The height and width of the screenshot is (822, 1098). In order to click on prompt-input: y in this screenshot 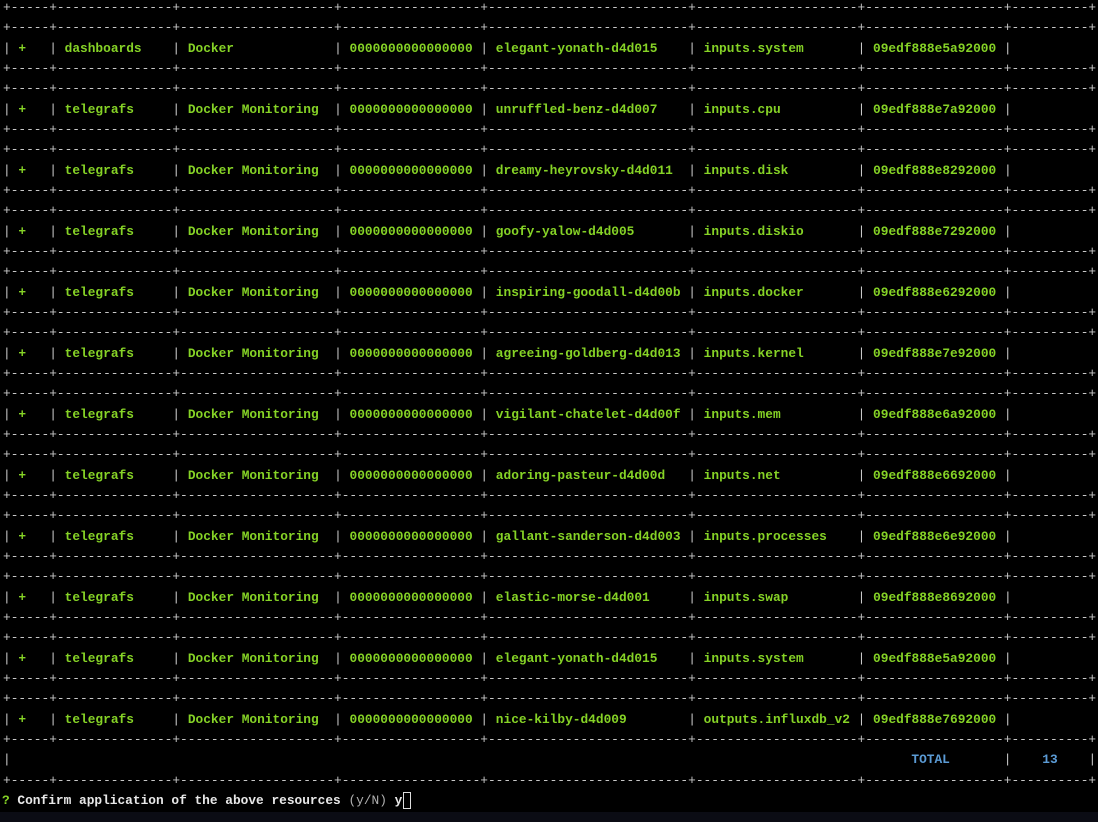, I will do `click(399, 800)`.